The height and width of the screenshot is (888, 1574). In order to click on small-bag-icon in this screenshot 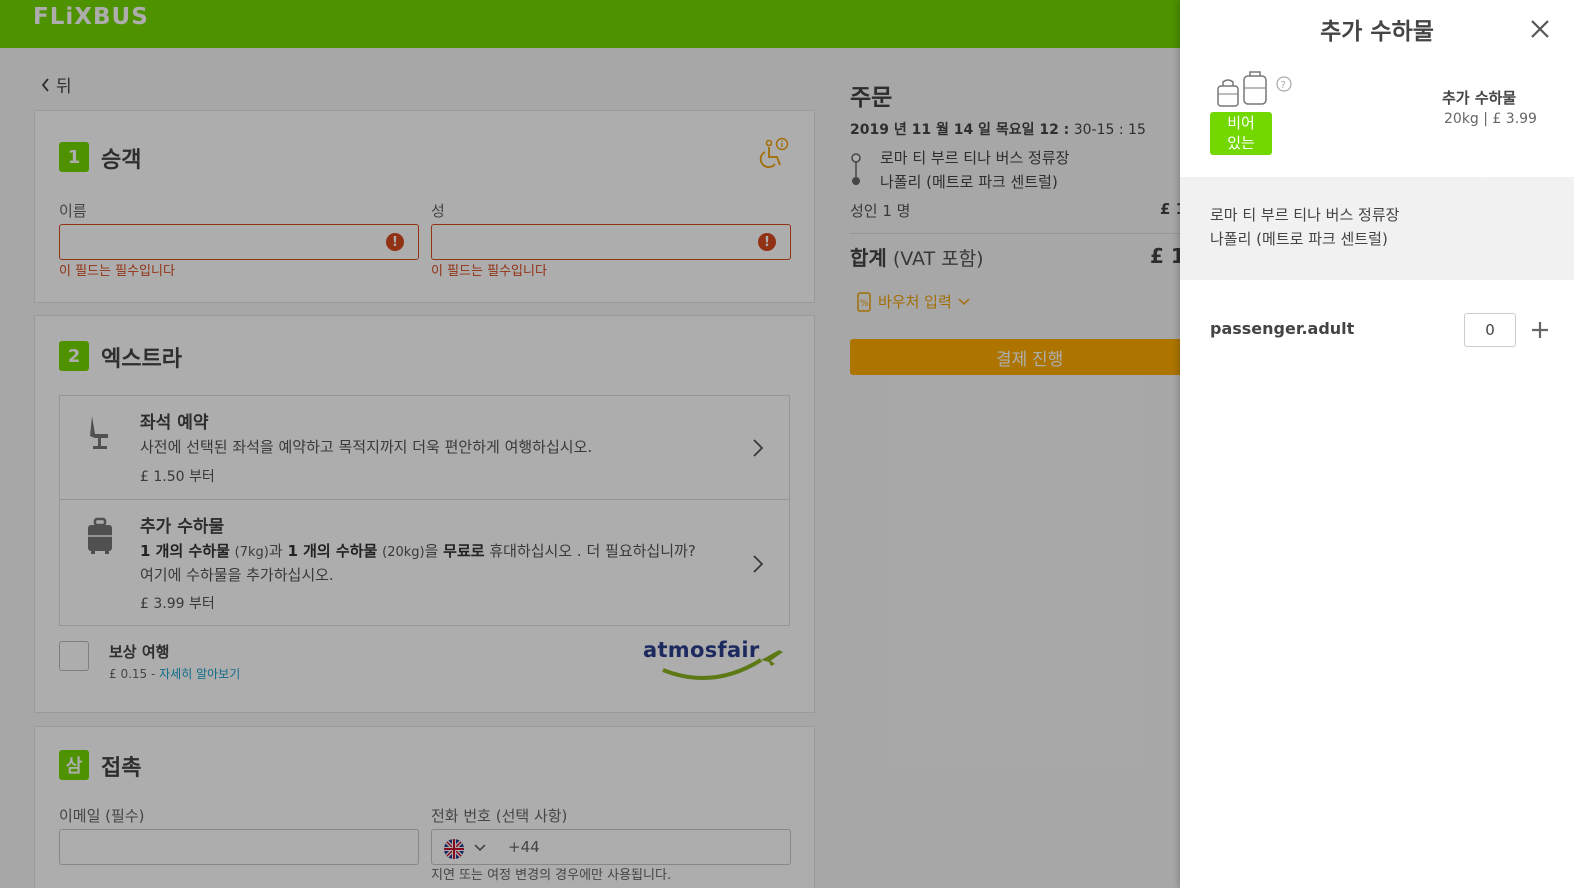, I will do `click(1228, 93)`.